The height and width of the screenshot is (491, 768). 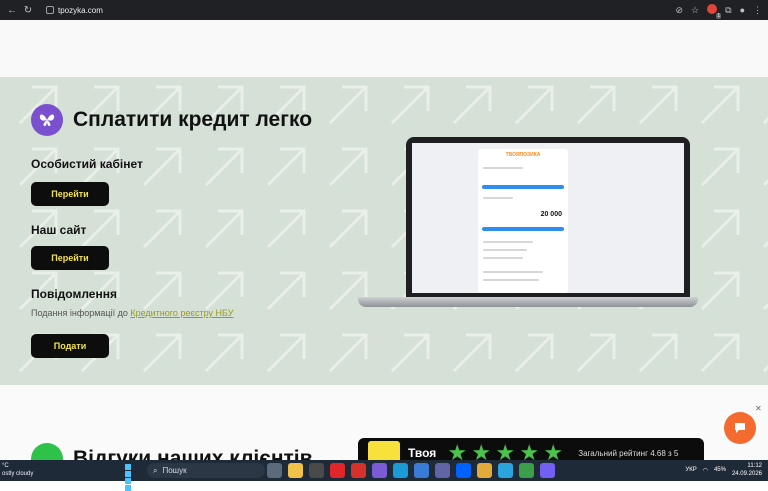 What do you see at coordinates (400, 470) in the screenshot?
I see `edge-icon` at bounding box center [400, 470].